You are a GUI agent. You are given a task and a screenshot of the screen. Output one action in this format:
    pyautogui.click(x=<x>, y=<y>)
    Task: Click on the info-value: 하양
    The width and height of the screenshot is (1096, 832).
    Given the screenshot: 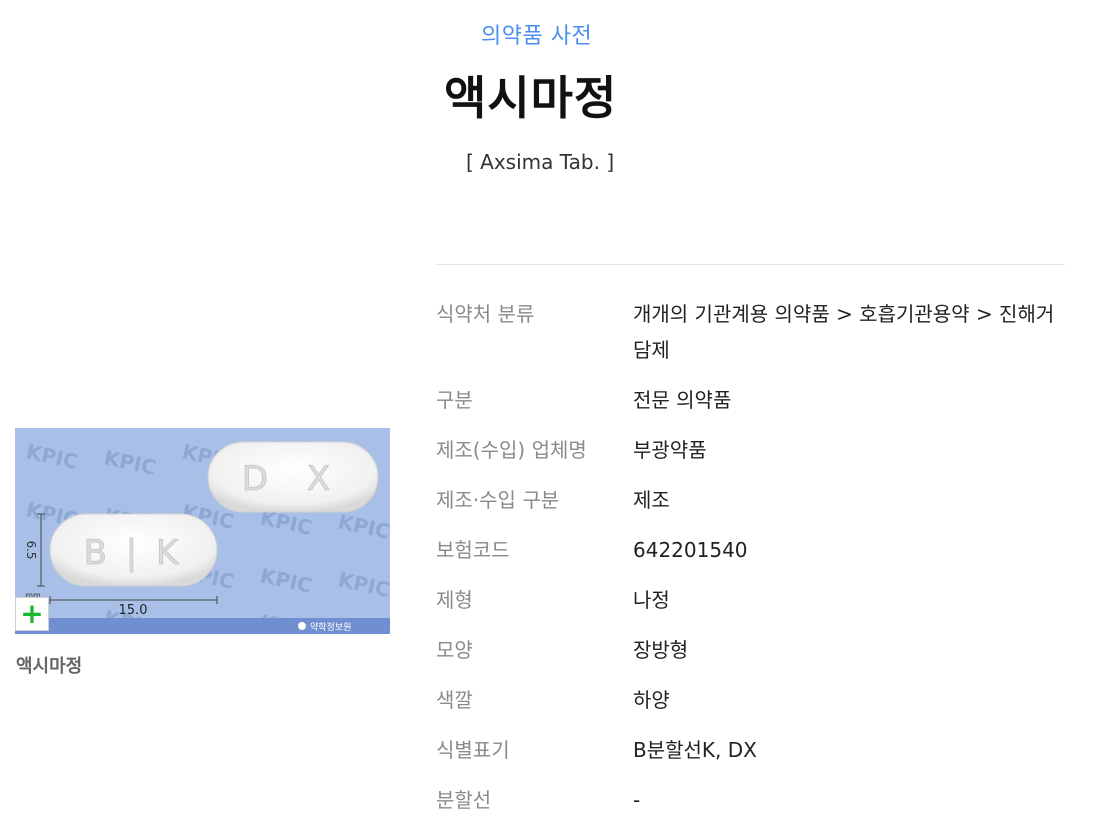 What is the action you would take?
    pyautogui.click(x=651, y=700)
    